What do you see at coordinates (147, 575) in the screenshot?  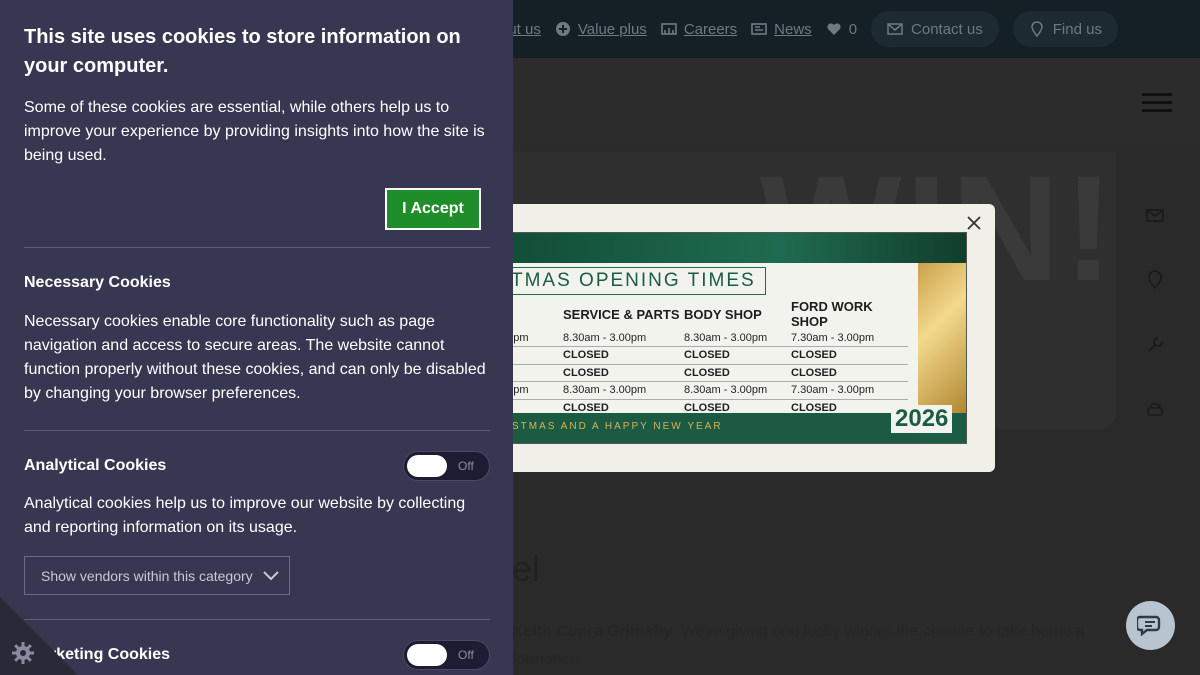 I see `show-vendors-label: Show vendors within this category` at bounding box center [147, 575].